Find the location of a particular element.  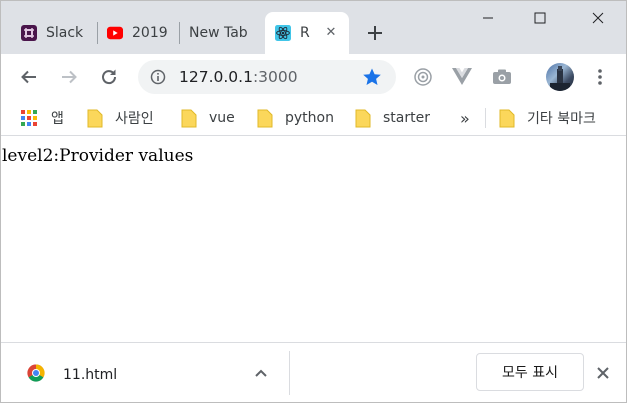

bookmark-folder-vue: vue is located at coordinates (208, 118).